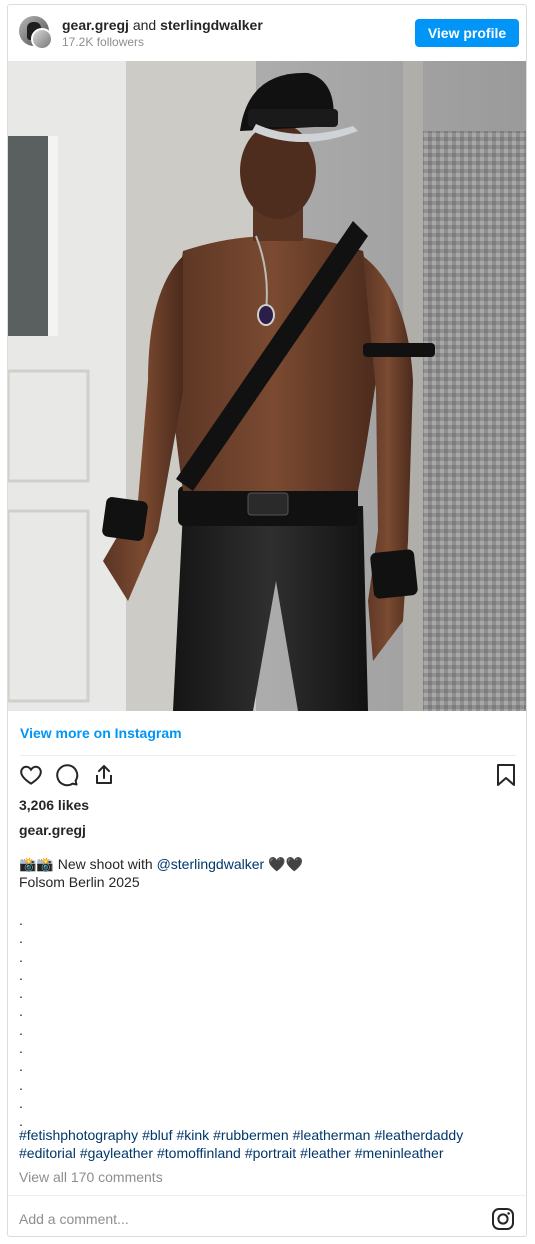  I want to click on view-profile-button: View profile, so click(467, 33).